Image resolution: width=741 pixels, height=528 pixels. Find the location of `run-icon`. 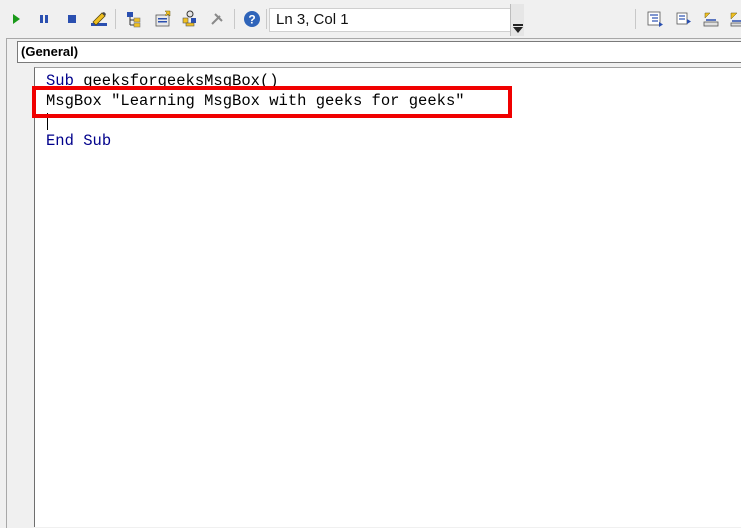

run-icon is located at coordinates (16, 19).